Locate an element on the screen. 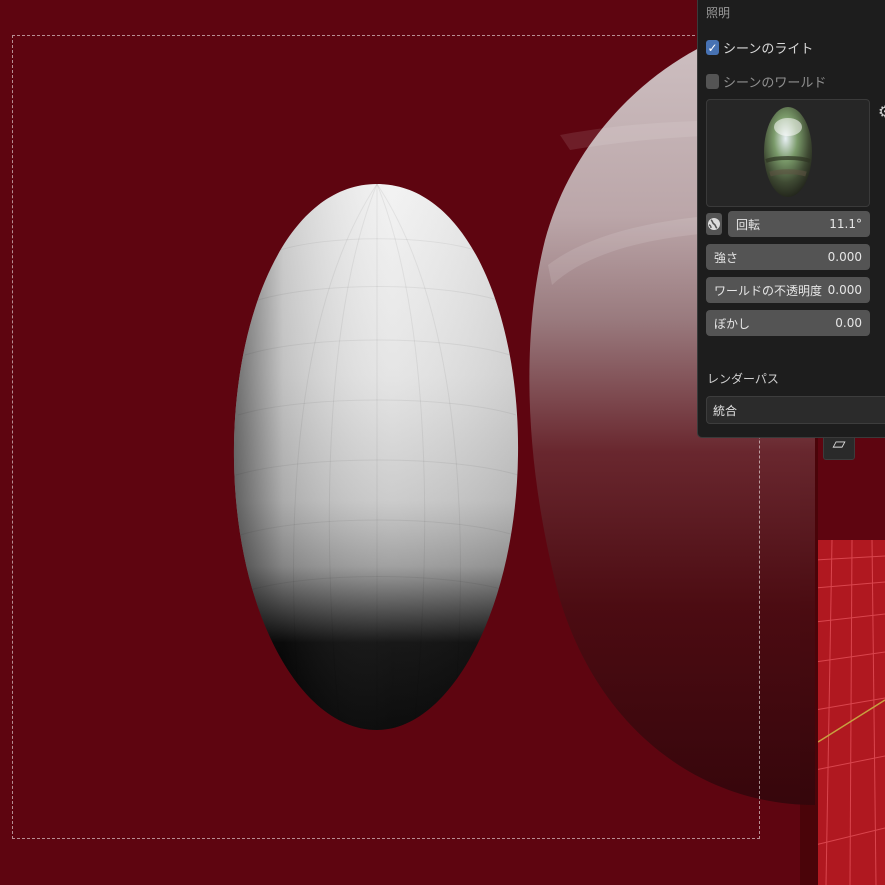 The image size is (885, 885). scene-lights-checkbox: ✓ シーンのライト is located at coordinates (759, 47).